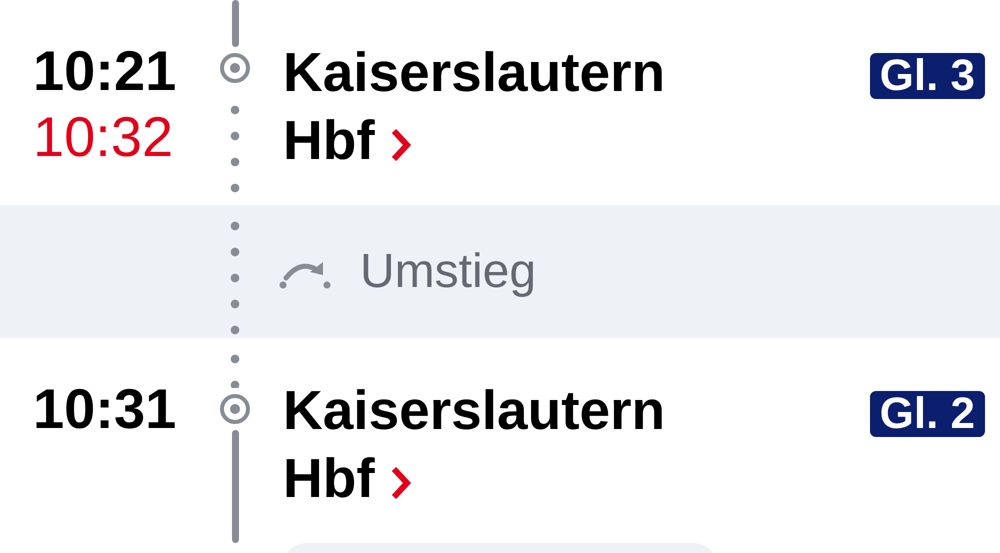 Image resolution: width=1000 pixels, height=553 pixels. What do you see at coordinates (105, 409) in the screenshot?
I see `scheduled-time: 10:31` at bounding box center [105, 409].